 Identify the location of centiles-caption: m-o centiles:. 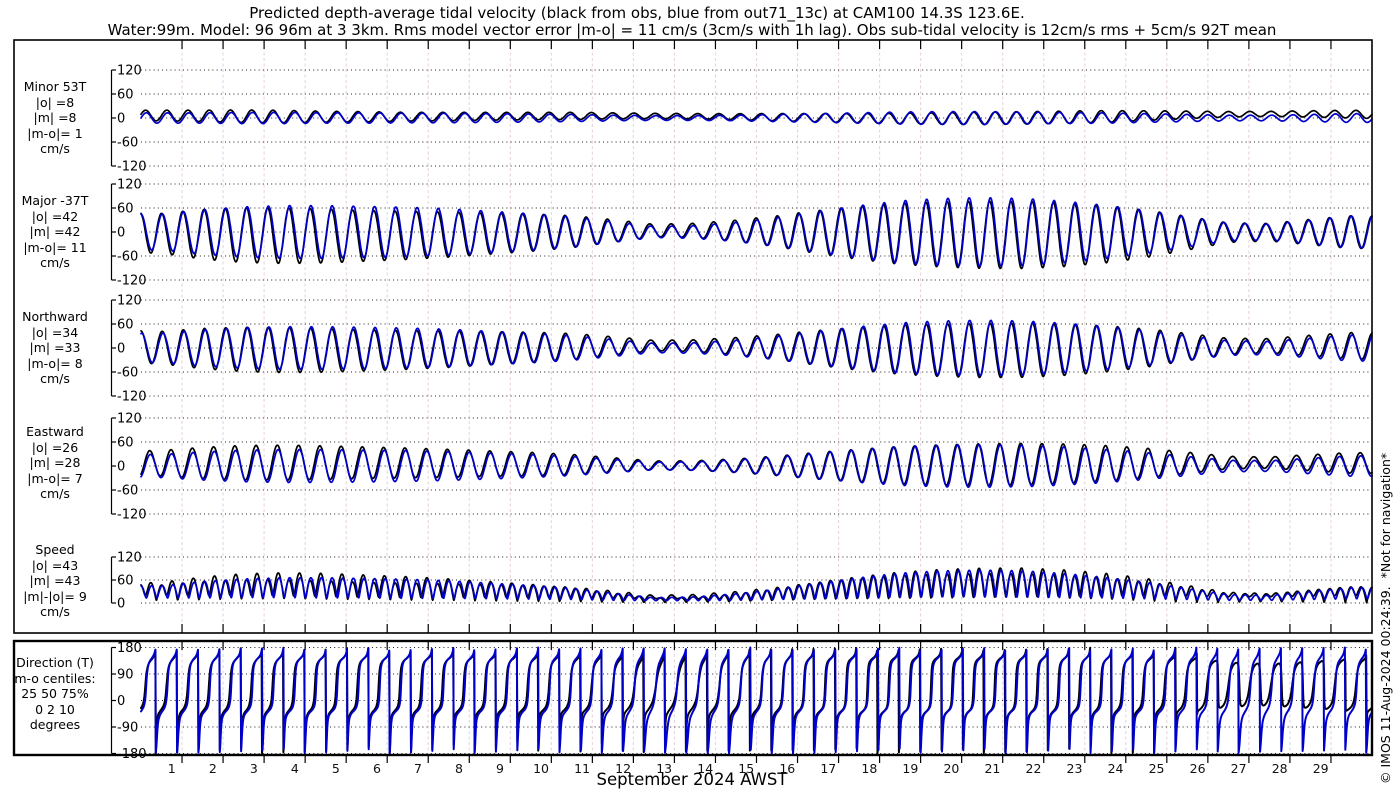
(55, 678).